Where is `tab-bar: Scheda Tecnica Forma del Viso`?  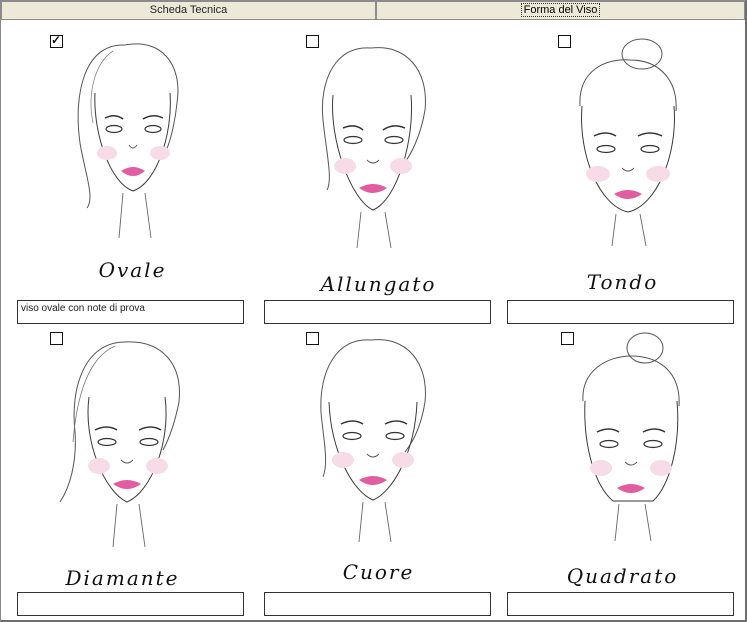
tab-bar: Scheda Tecnica Forma del Viso is located at coordinates (373, 10).